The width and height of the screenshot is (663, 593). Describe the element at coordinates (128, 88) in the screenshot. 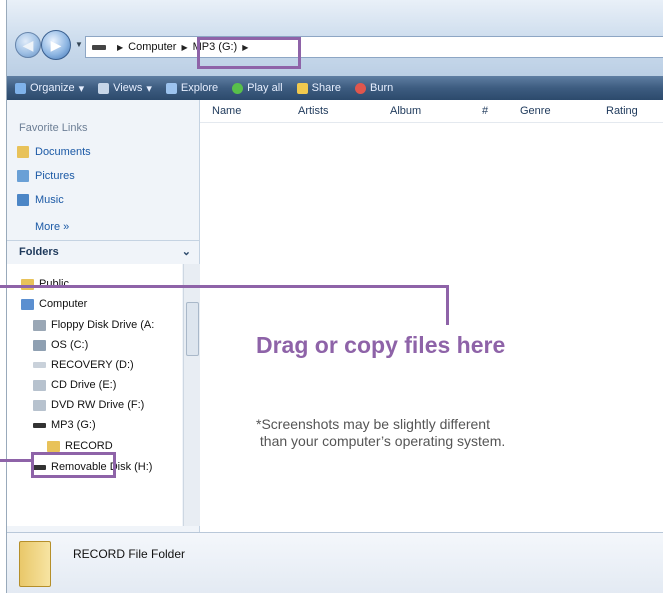

I see `views-label: Views` at that location.